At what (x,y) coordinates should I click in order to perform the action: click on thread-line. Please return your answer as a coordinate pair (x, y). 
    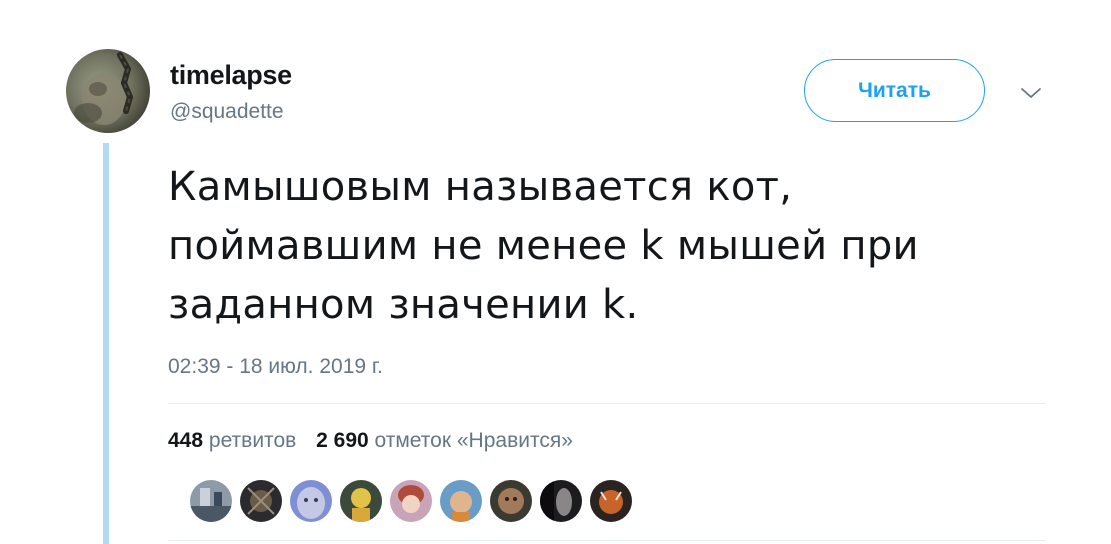
    Looking at the image, I should click on (106, 343).